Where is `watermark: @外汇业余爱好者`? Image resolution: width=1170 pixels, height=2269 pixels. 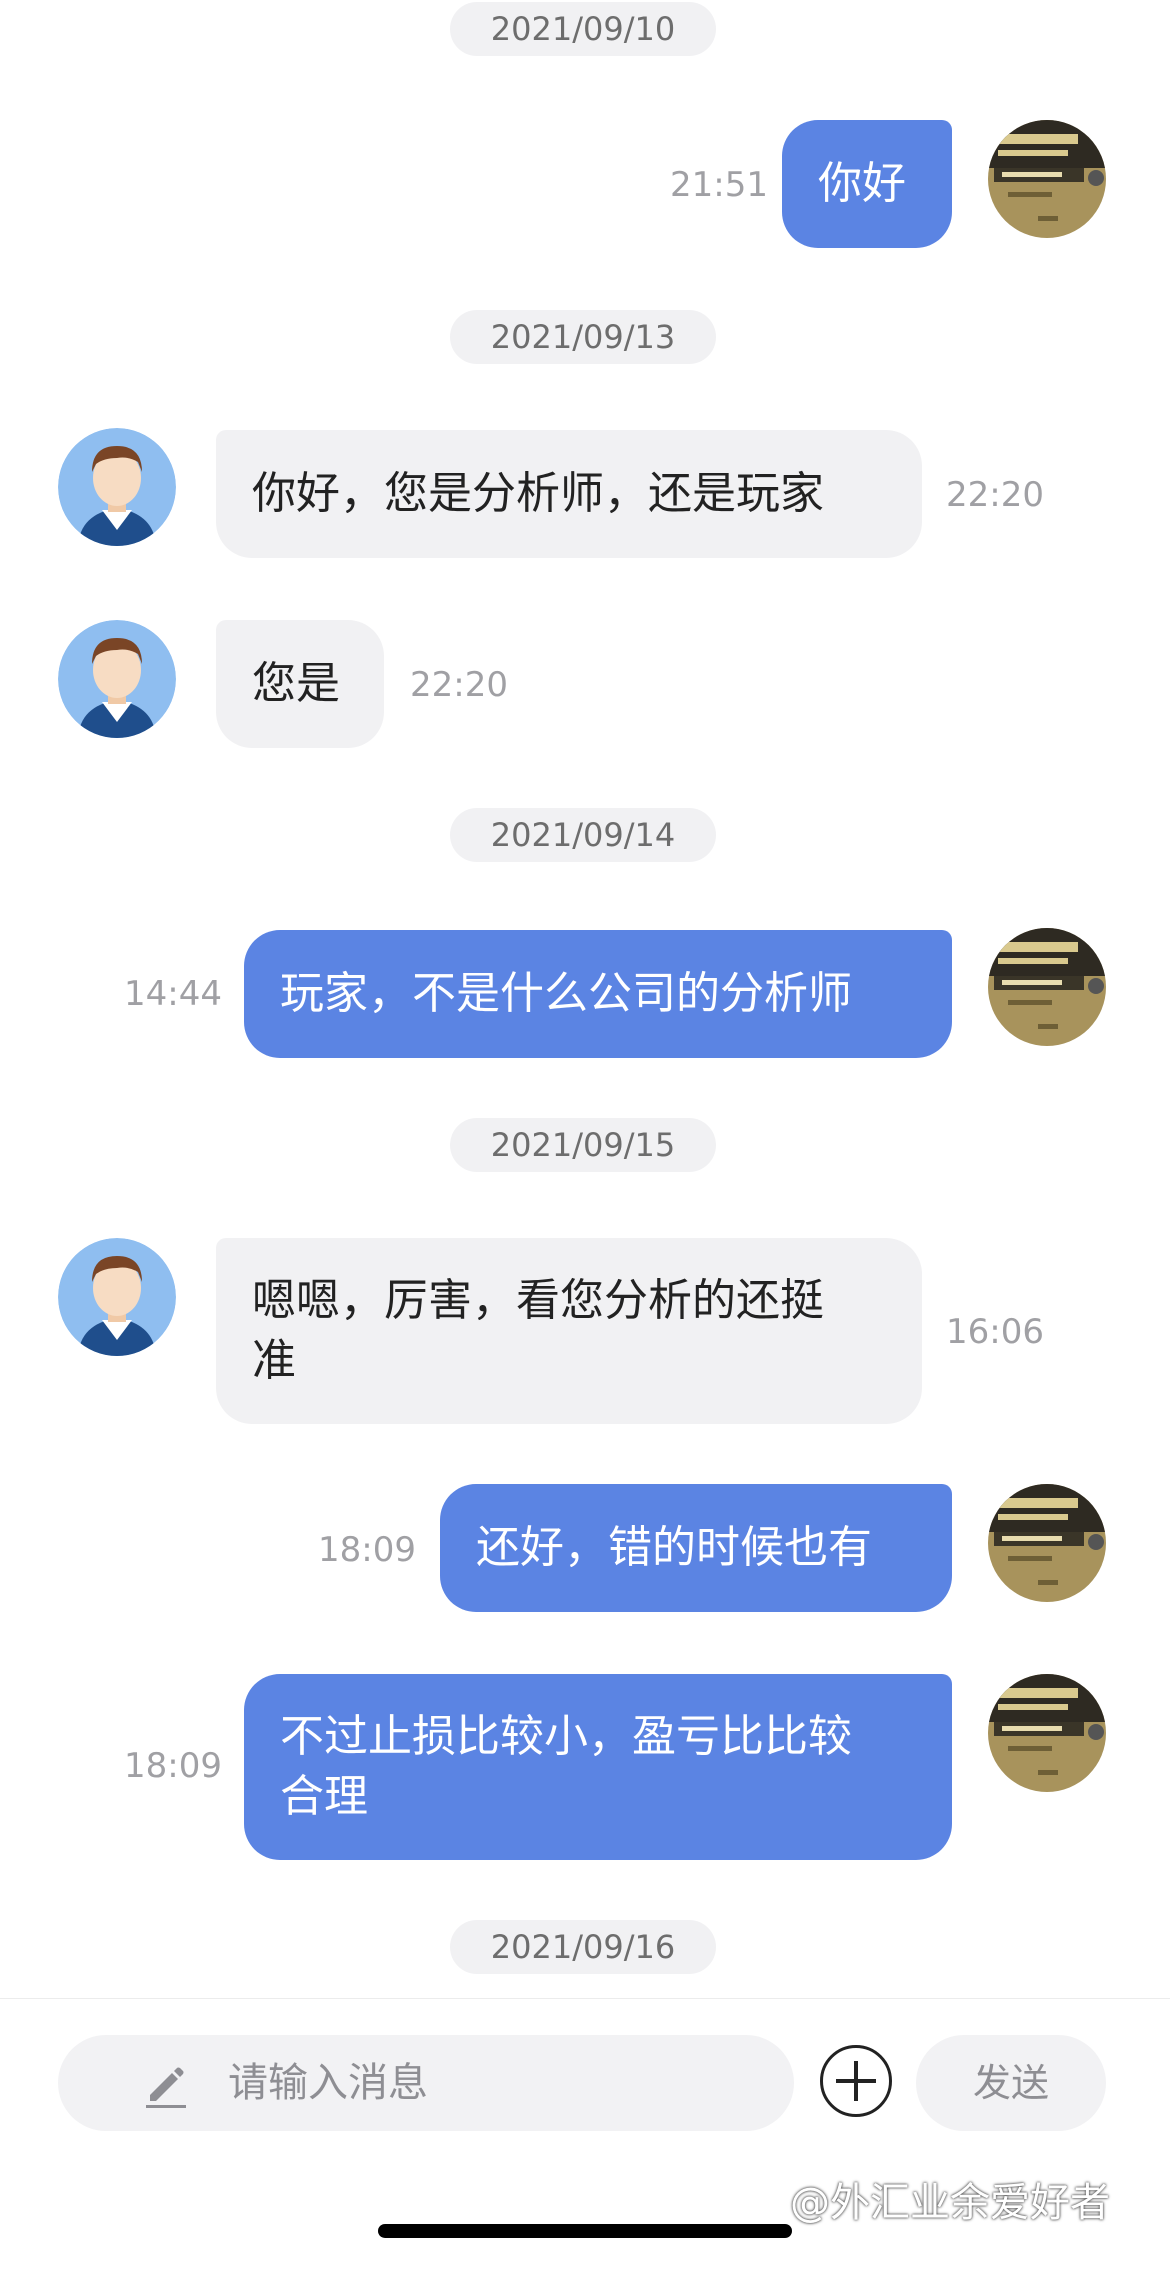 watermark: @外汇业余爱好者 is located at coordinates (950, 2203).